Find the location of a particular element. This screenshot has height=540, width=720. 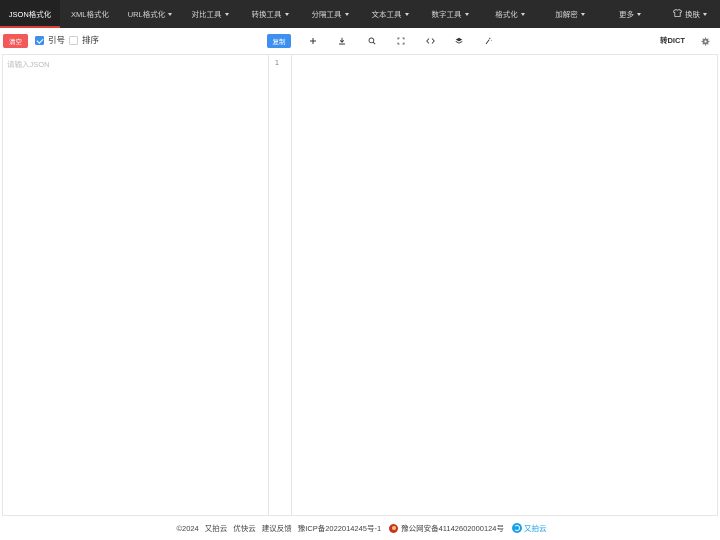

copyright-text: ©2024 is located at coordinates (187, 528).